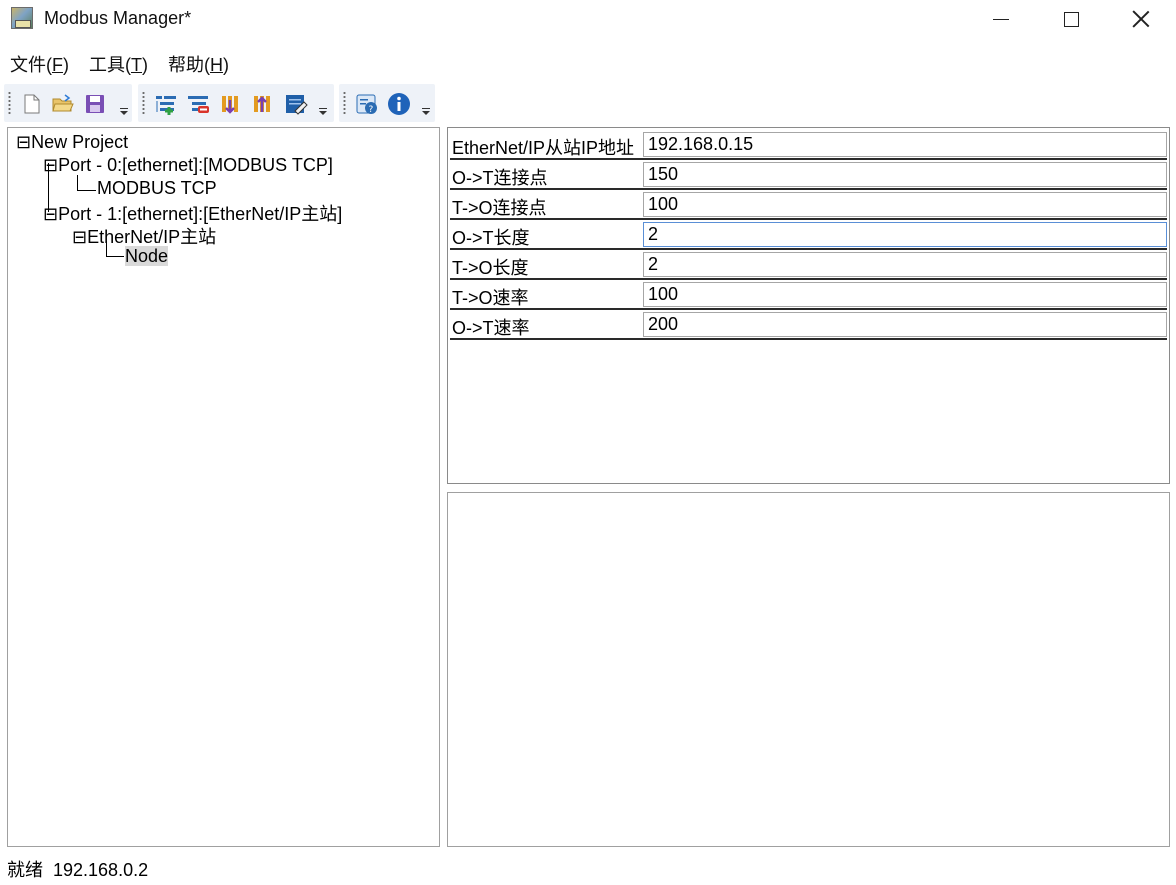 The image size is (1176, 885). I want to click on menu-help-accel: H, so click(216, 65).